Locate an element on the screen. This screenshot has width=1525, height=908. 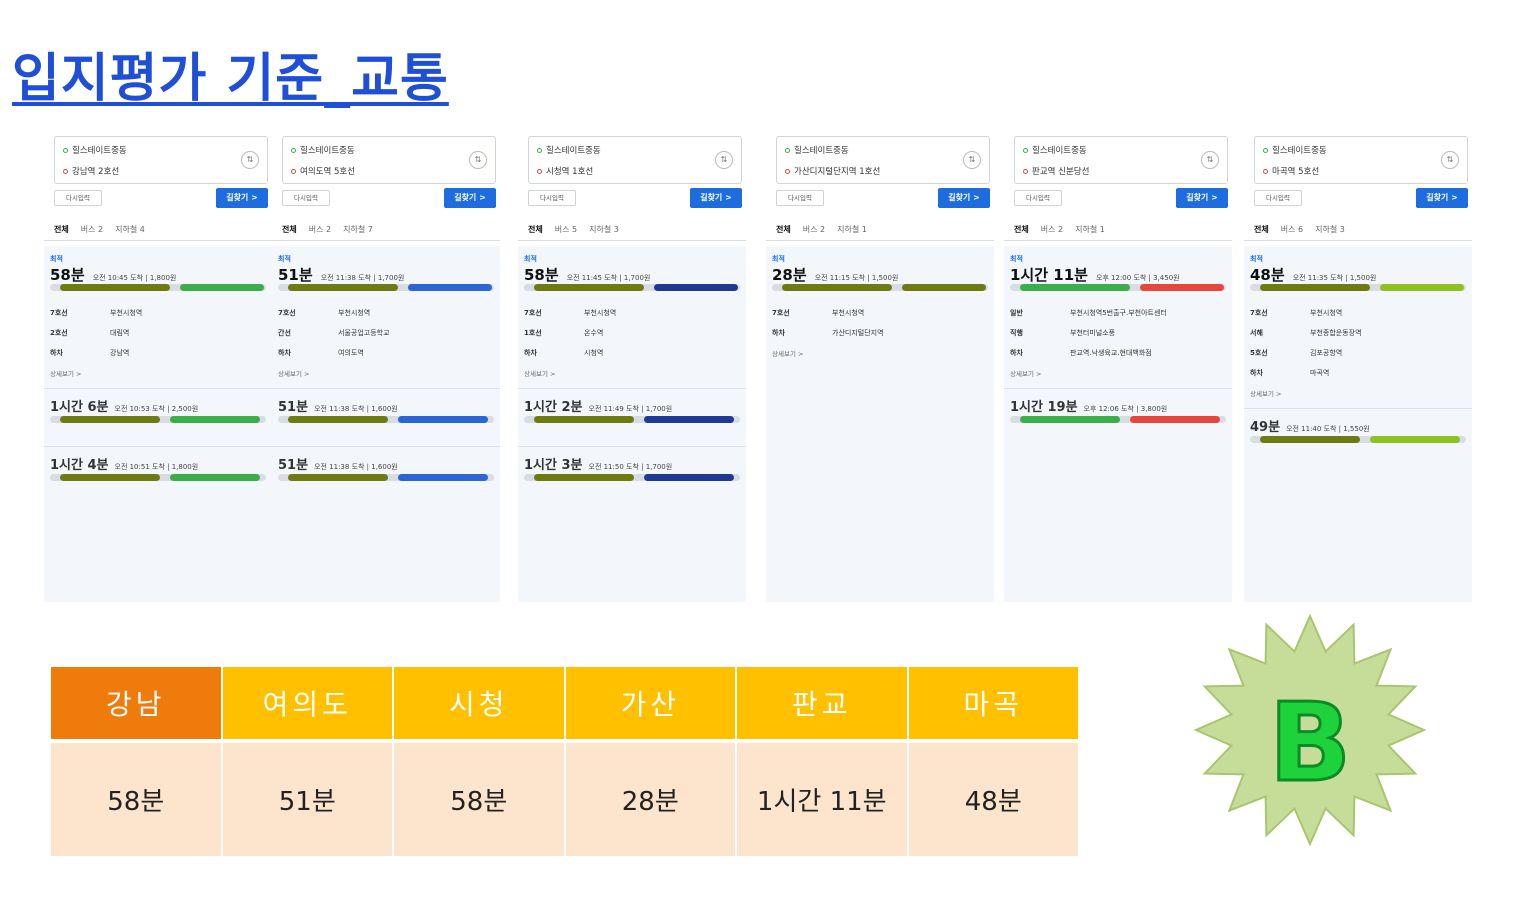
alt-detail: 오전 10:53 도착 | 2,500원 is located at coordinates (156, 409).